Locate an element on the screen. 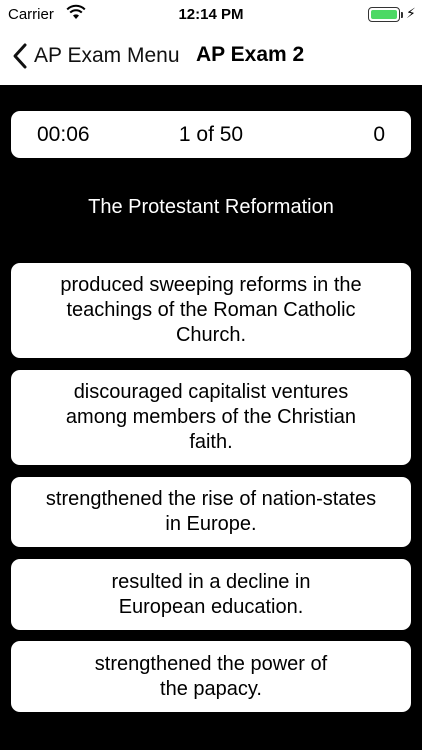 The image size is (422, 750). clock: 12:14 PM is located at coordinates (211, 14).